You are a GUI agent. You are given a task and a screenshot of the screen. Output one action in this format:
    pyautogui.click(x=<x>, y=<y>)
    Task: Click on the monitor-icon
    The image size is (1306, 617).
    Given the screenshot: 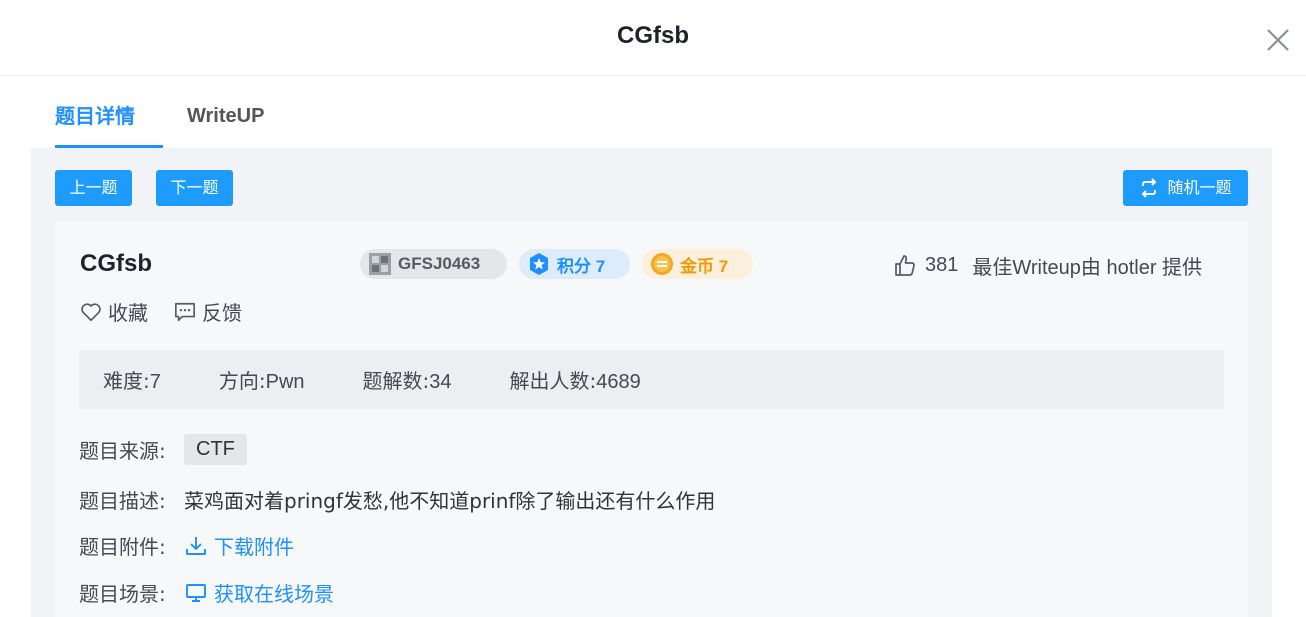 What is the action you would take?
    pyautogui.click(x=196, y=592)
    